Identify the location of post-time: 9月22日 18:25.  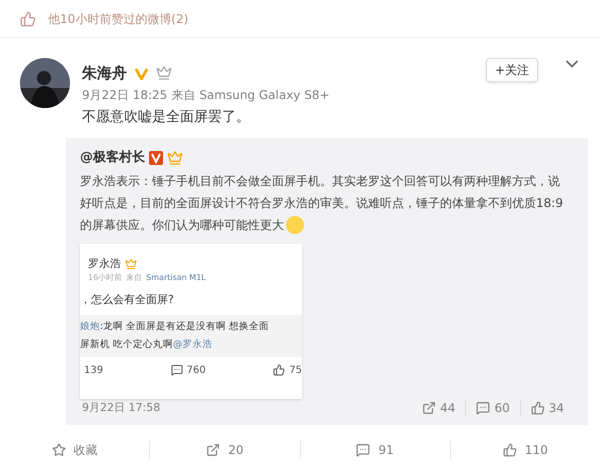
(125, 95).